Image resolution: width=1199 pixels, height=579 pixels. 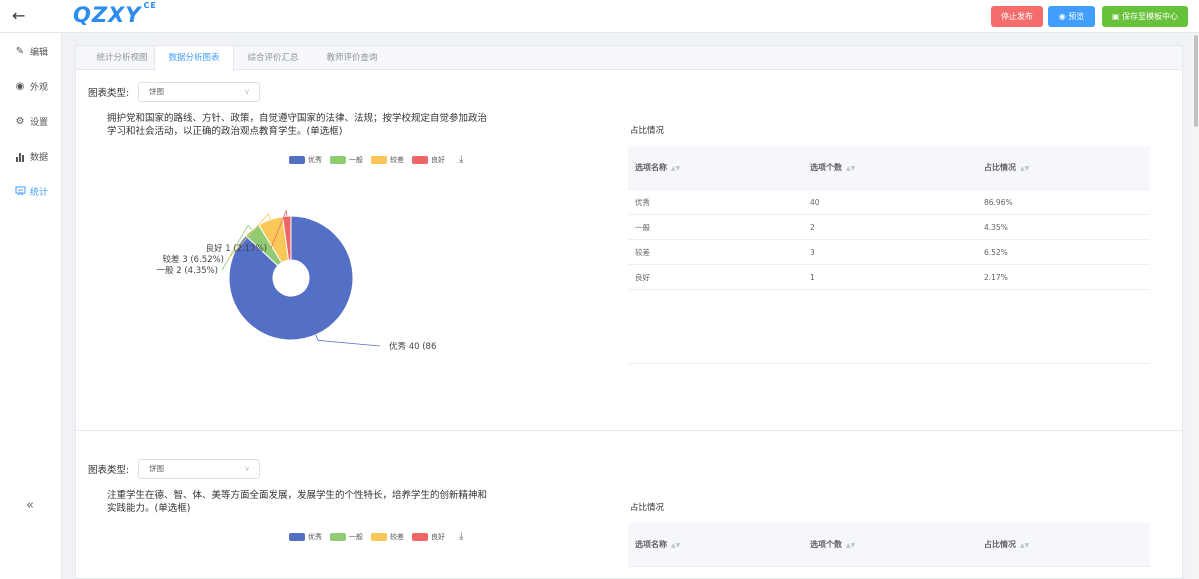 What do you see at coordinates (438, 159) in the screenshot?
I see `legend-label: 良好` at bounding box center [438, 159].